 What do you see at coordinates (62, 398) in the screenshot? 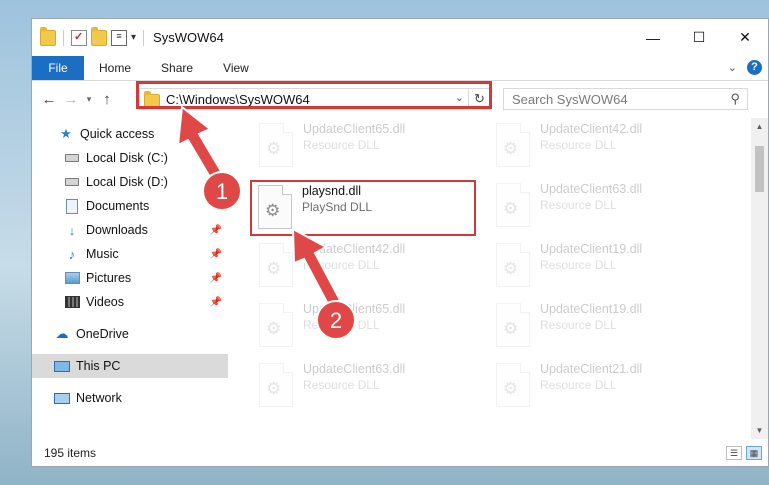
I see `network-icon` at bounding box center [62, 398].